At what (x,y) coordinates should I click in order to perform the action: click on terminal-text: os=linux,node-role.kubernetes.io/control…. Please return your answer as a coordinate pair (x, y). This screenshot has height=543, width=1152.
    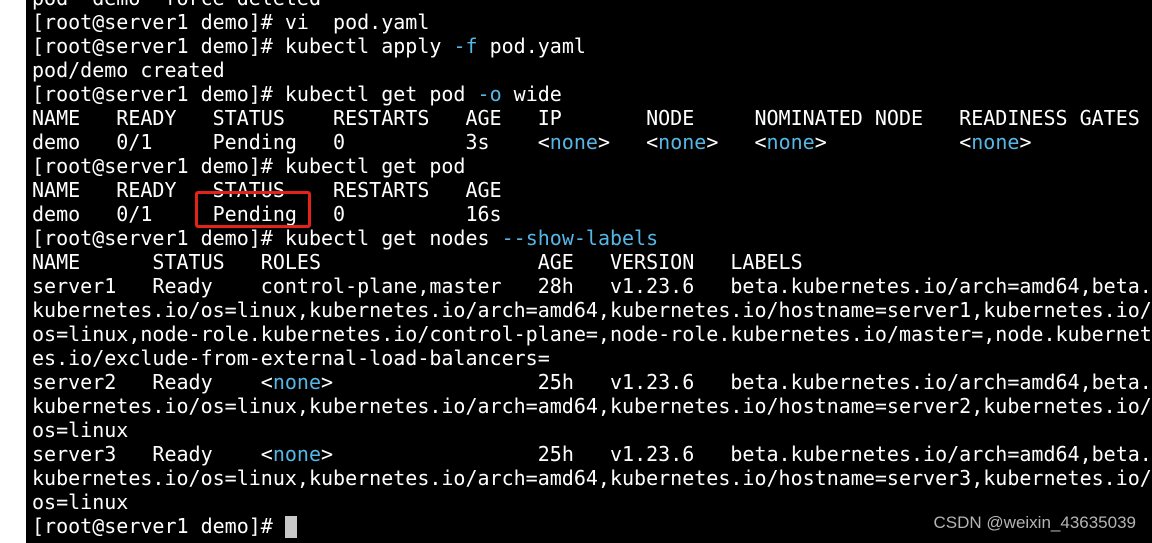
    Looking at the image, I should click on (592, 334).